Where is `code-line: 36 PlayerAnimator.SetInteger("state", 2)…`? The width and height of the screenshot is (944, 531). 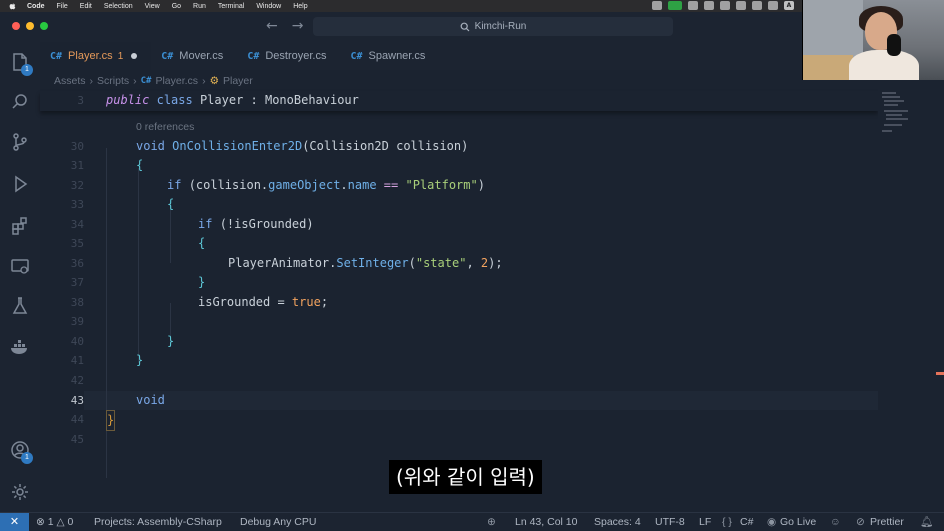 code-line: 36 PlayerAnimator.SetInteger("state", 2)… is located at coordinates (286, 263).